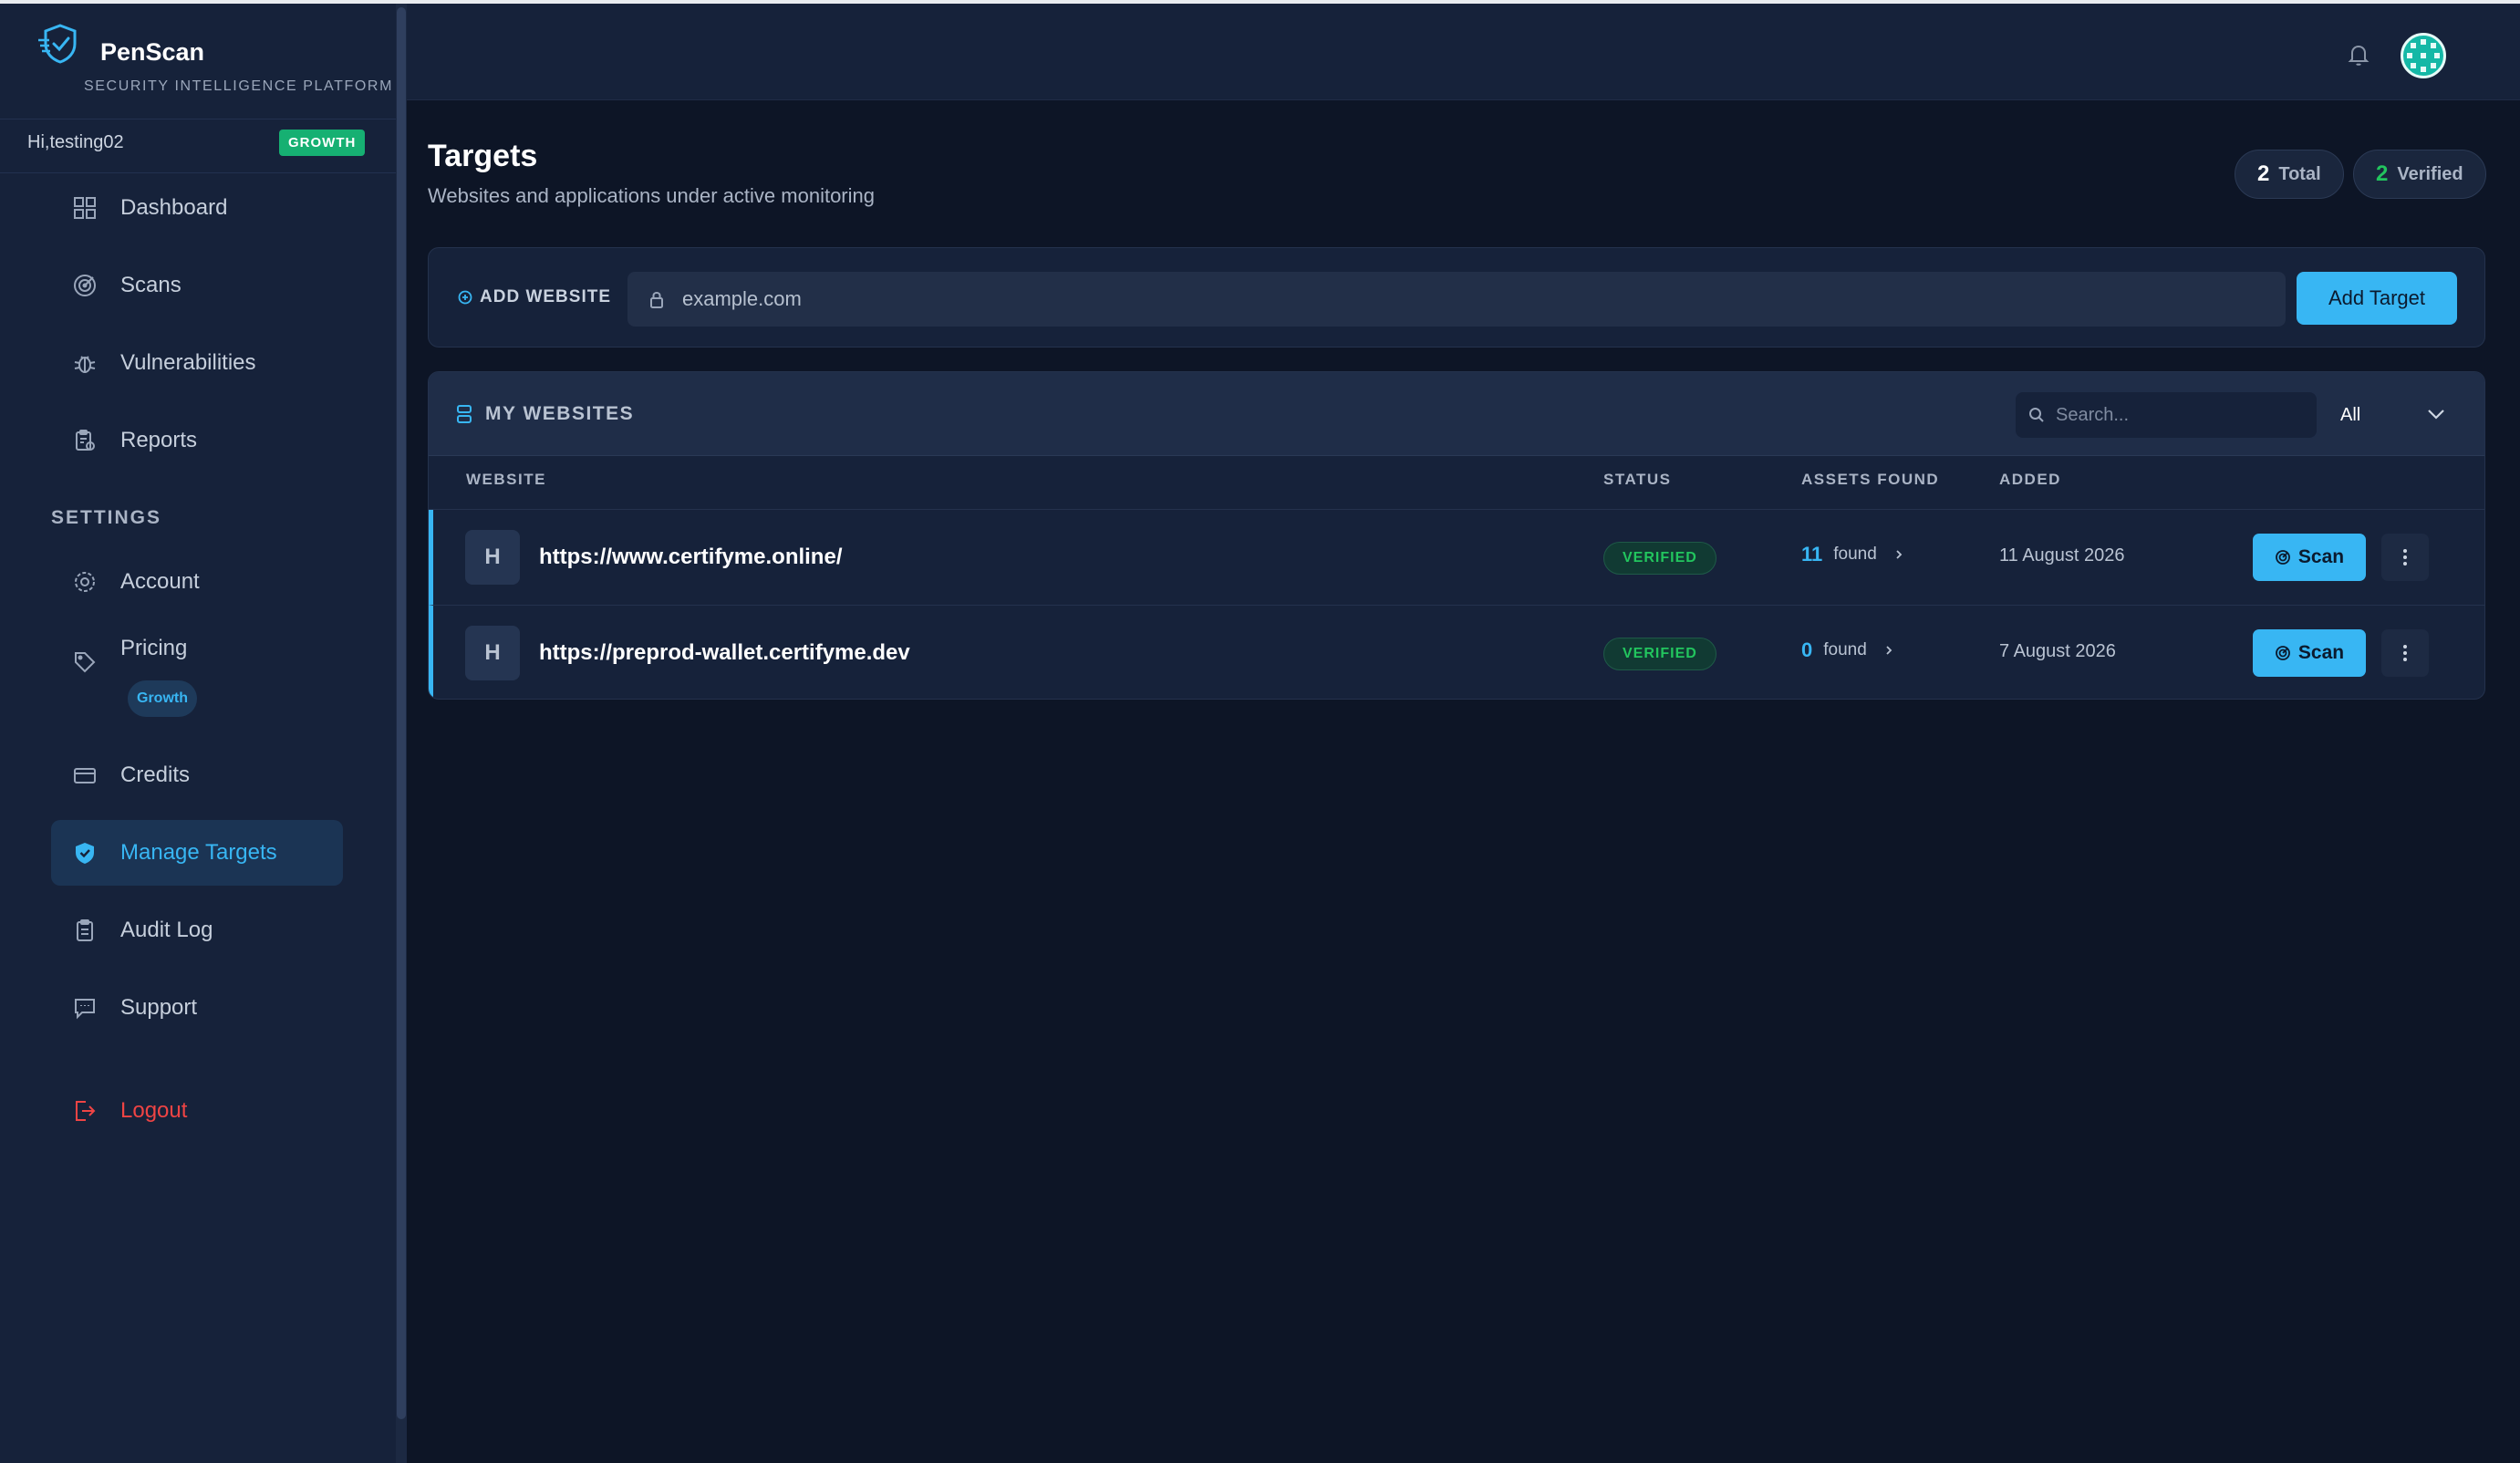  Describe the element at coordinates (76, 142) in the screenshot. I see `user-greeting: Hi,testing02` at that location.